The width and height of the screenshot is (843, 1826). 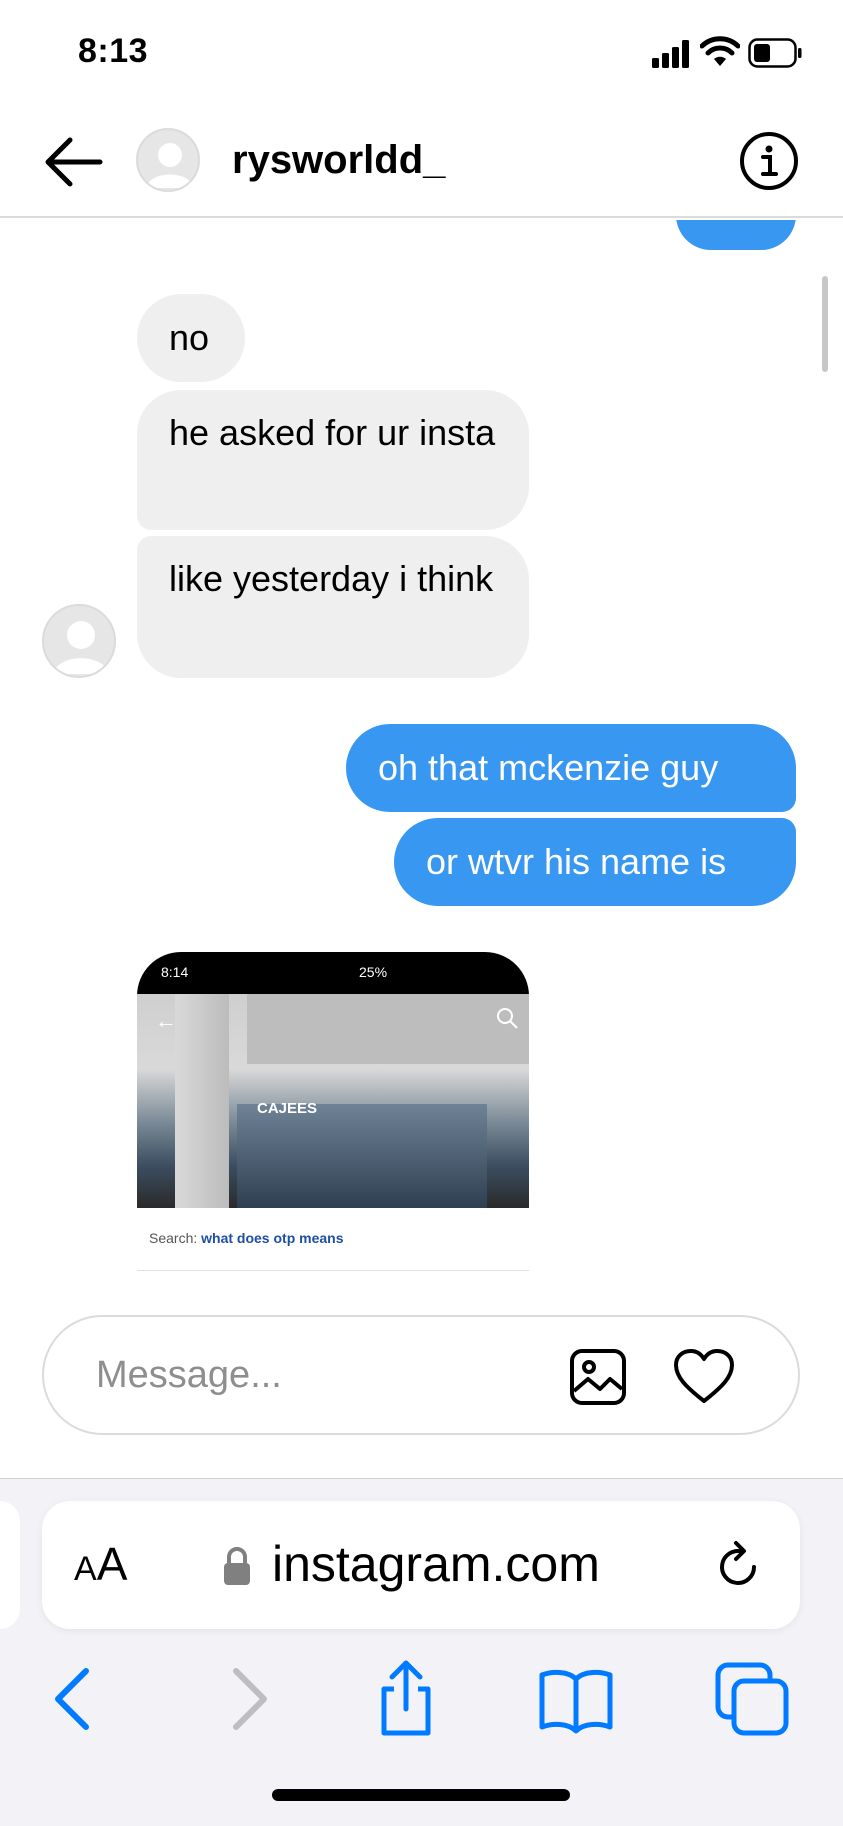 I want to click on message-input, so click(x=306, y=1375).